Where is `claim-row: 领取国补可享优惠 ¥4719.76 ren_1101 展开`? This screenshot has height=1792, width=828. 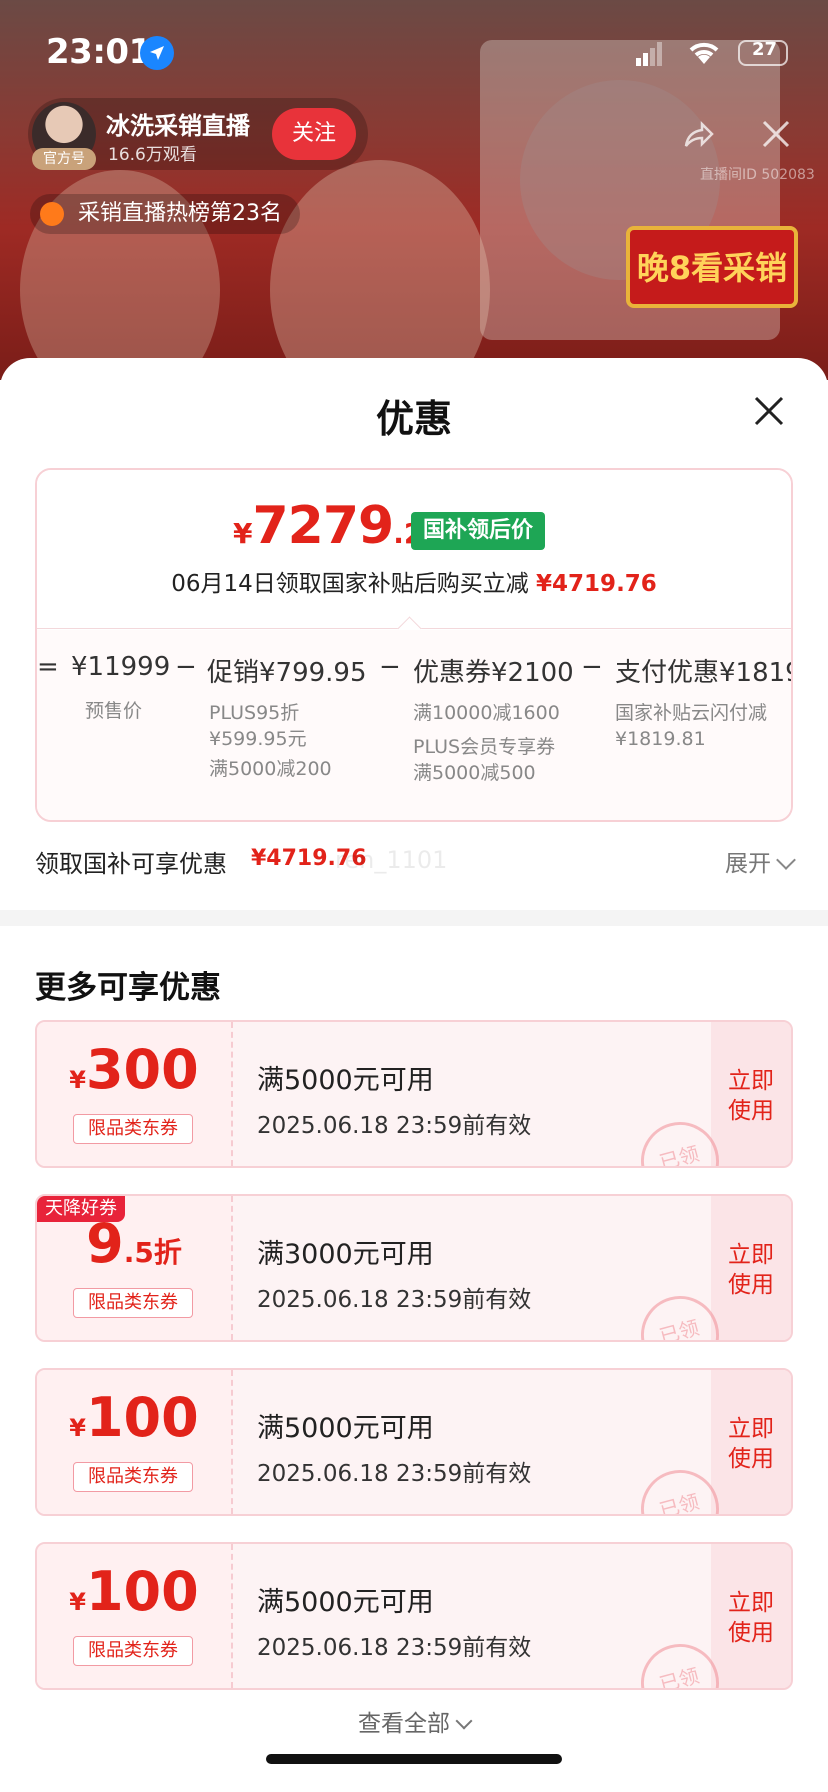 claim-row: 领取国补可享优惠 ¥4719.76 ren_1101 展开 is located at coordinates (415, 860).